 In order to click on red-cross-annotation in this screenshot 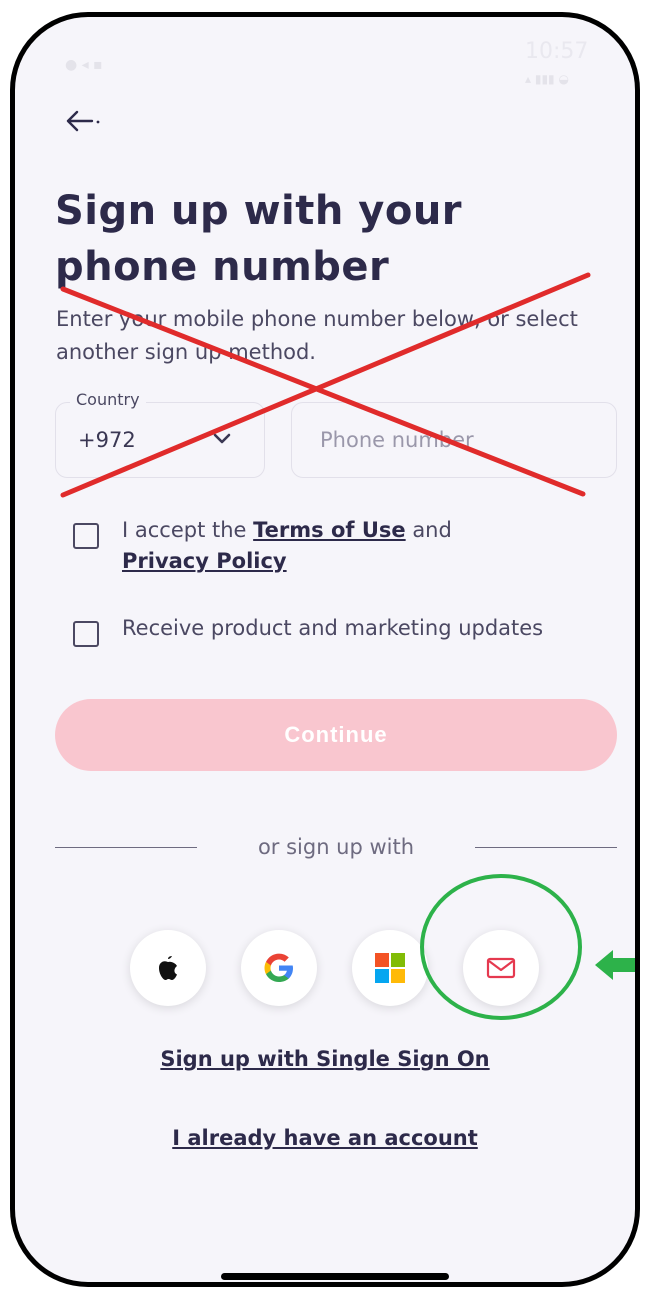, I will do `click(325, 385)`.